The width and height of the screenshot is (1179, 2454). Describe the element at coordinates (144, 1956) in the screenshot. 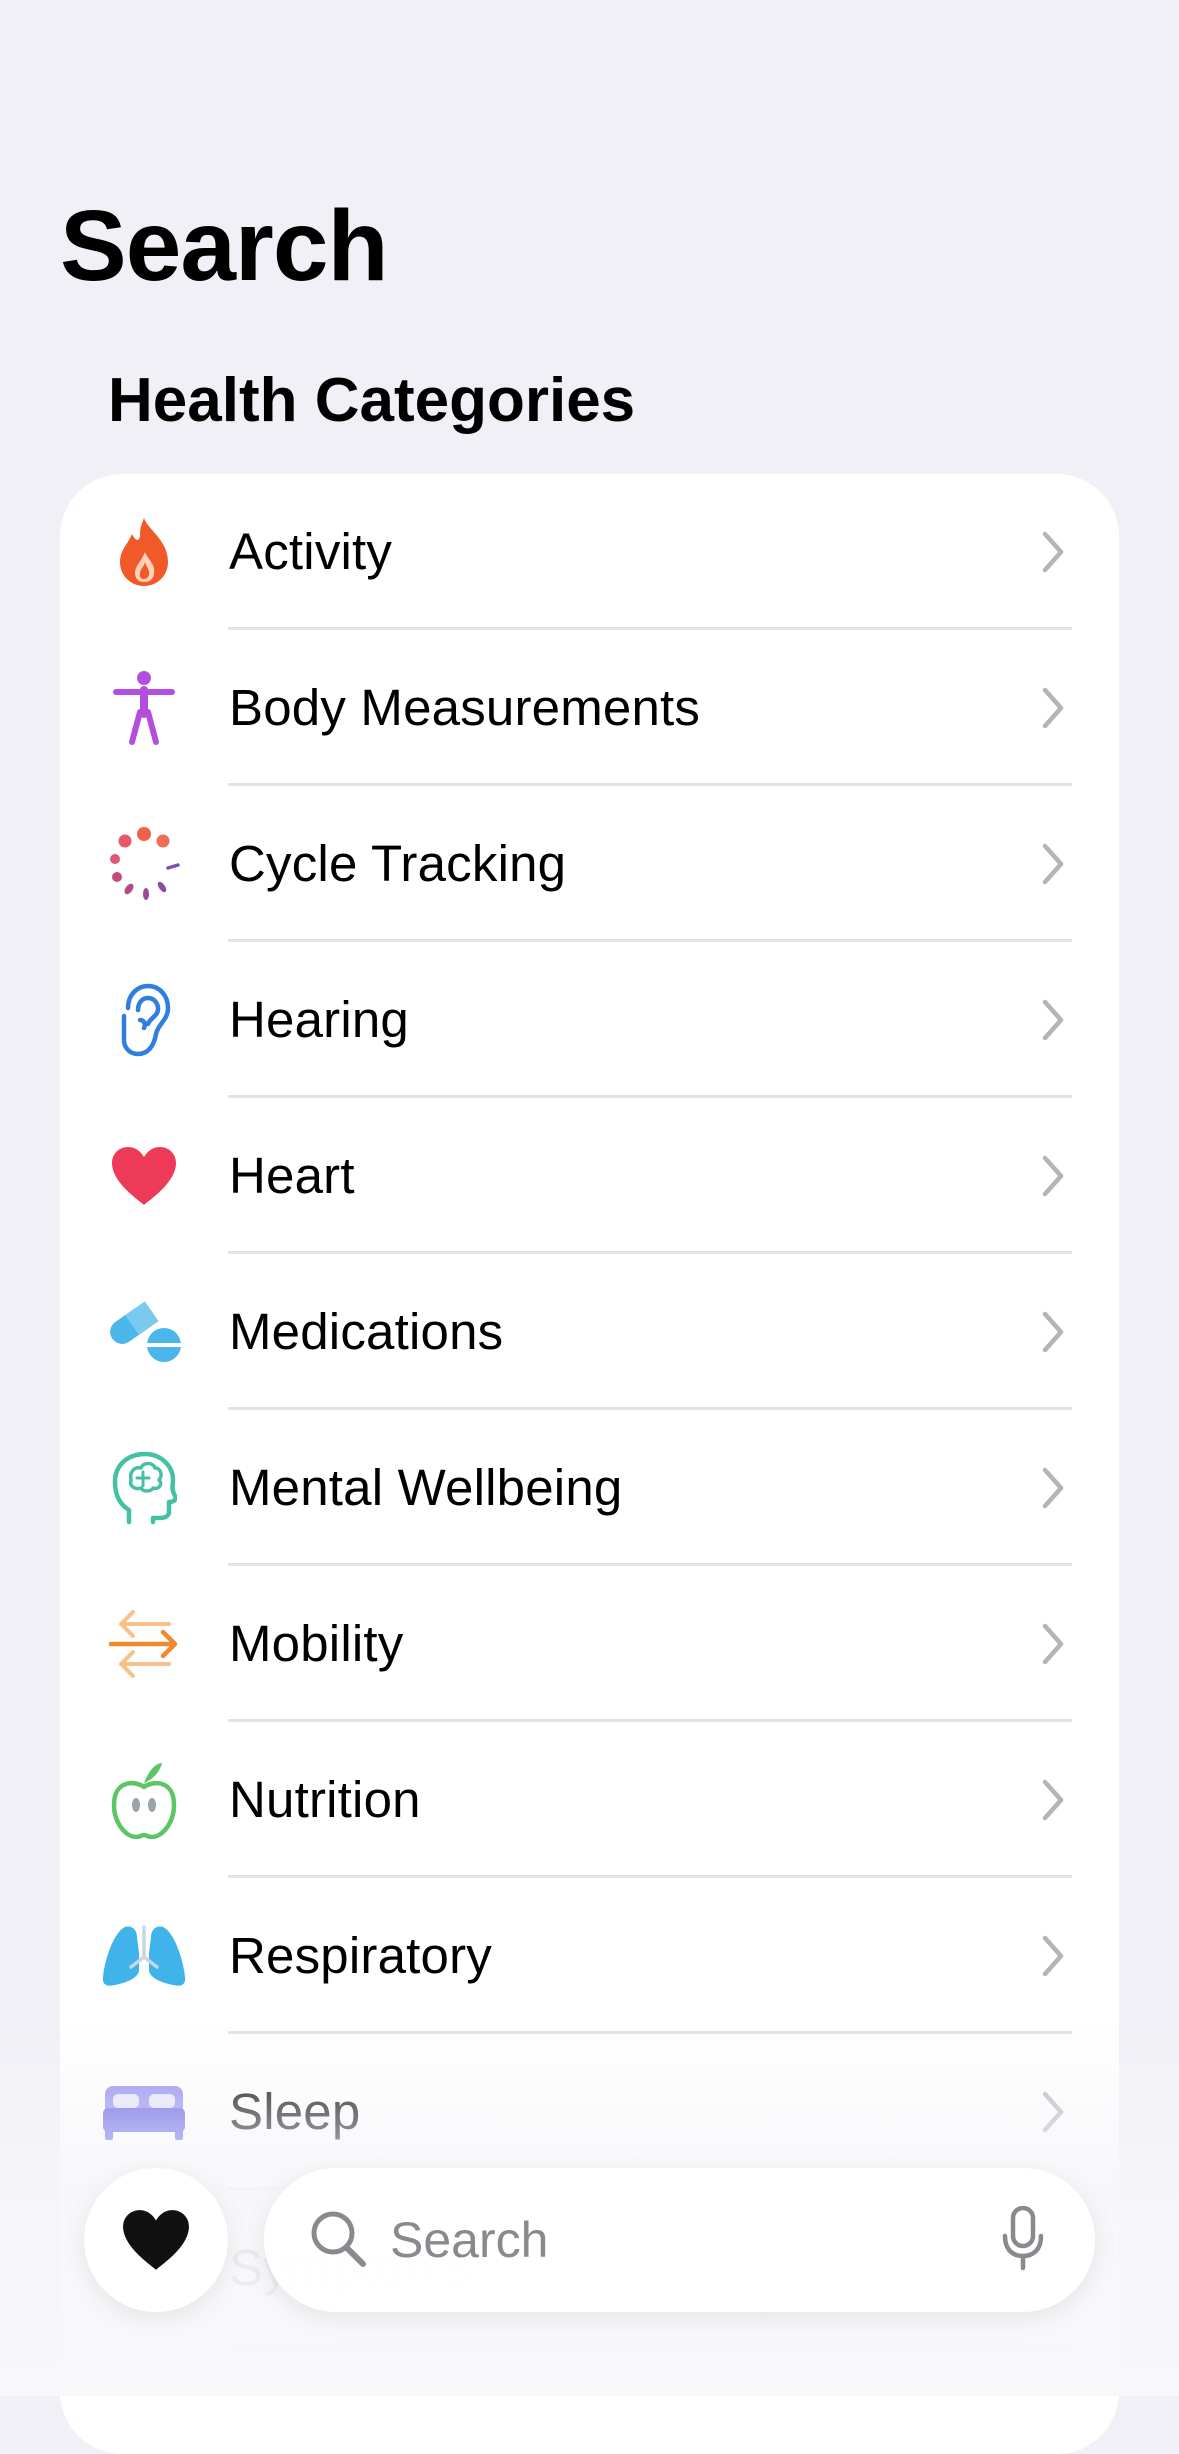

I see `lungs-icon` at that location.